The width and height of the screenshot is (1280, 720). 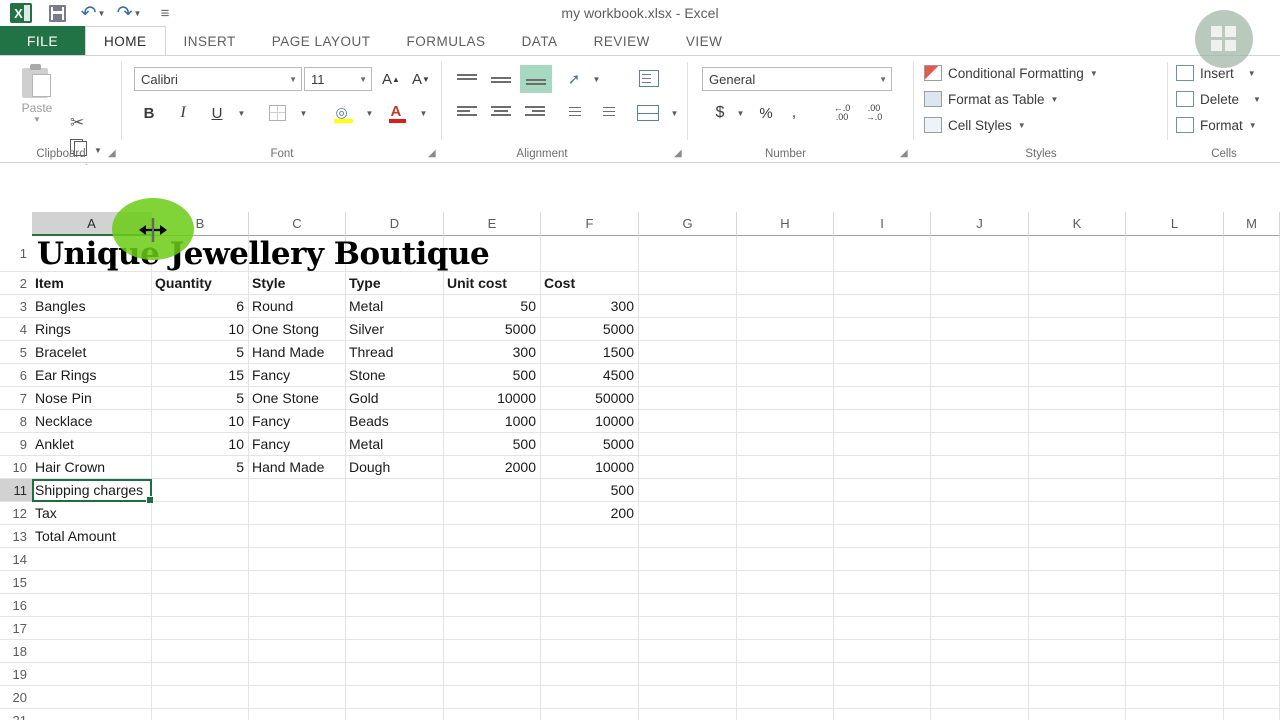 What do you see at coordinates (883, 79) in the screenshot?
I see `number-format-dropdown-icon: ▼` at bounding box center [883, 79].